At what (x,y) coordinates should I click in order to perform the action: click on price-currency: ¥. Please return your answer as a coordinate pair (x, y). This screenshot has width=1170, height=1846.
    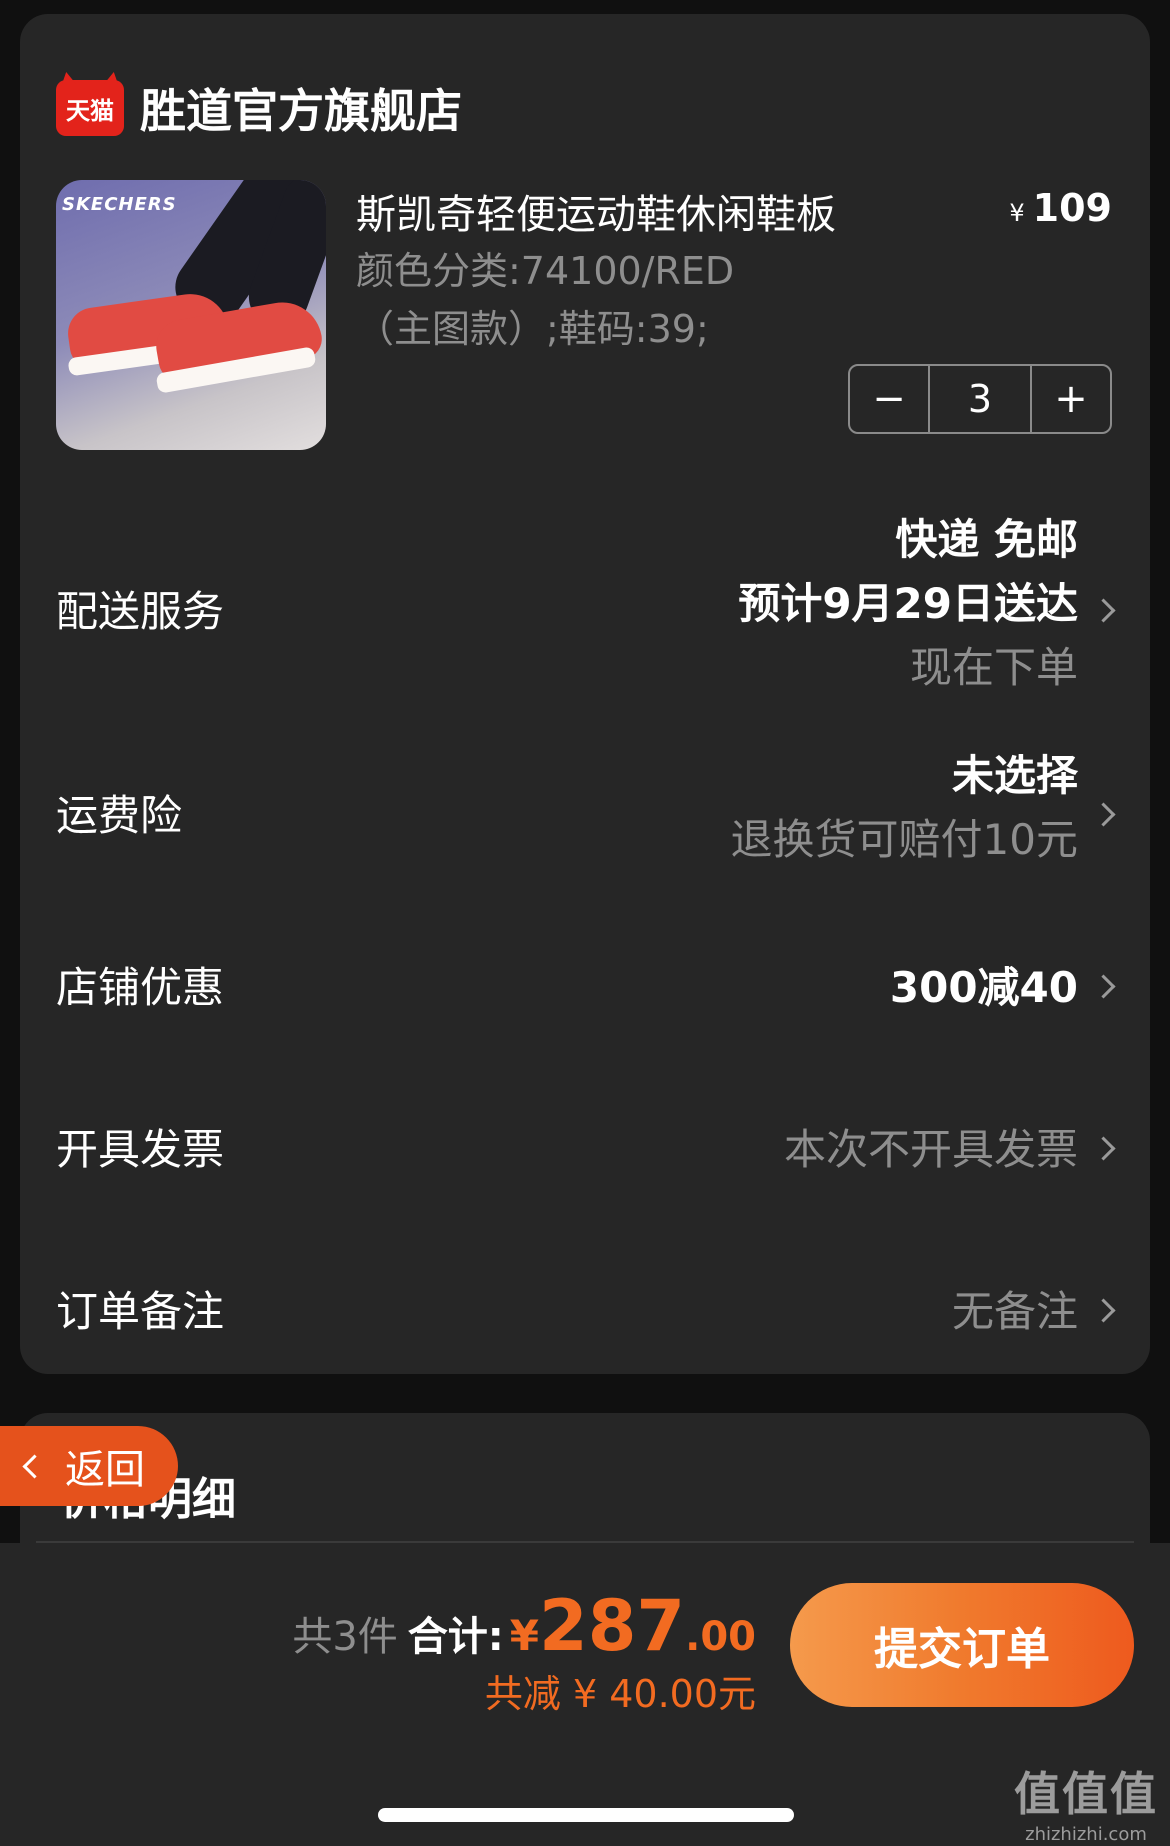
    Looking at the image, I should click on (1017, 213).